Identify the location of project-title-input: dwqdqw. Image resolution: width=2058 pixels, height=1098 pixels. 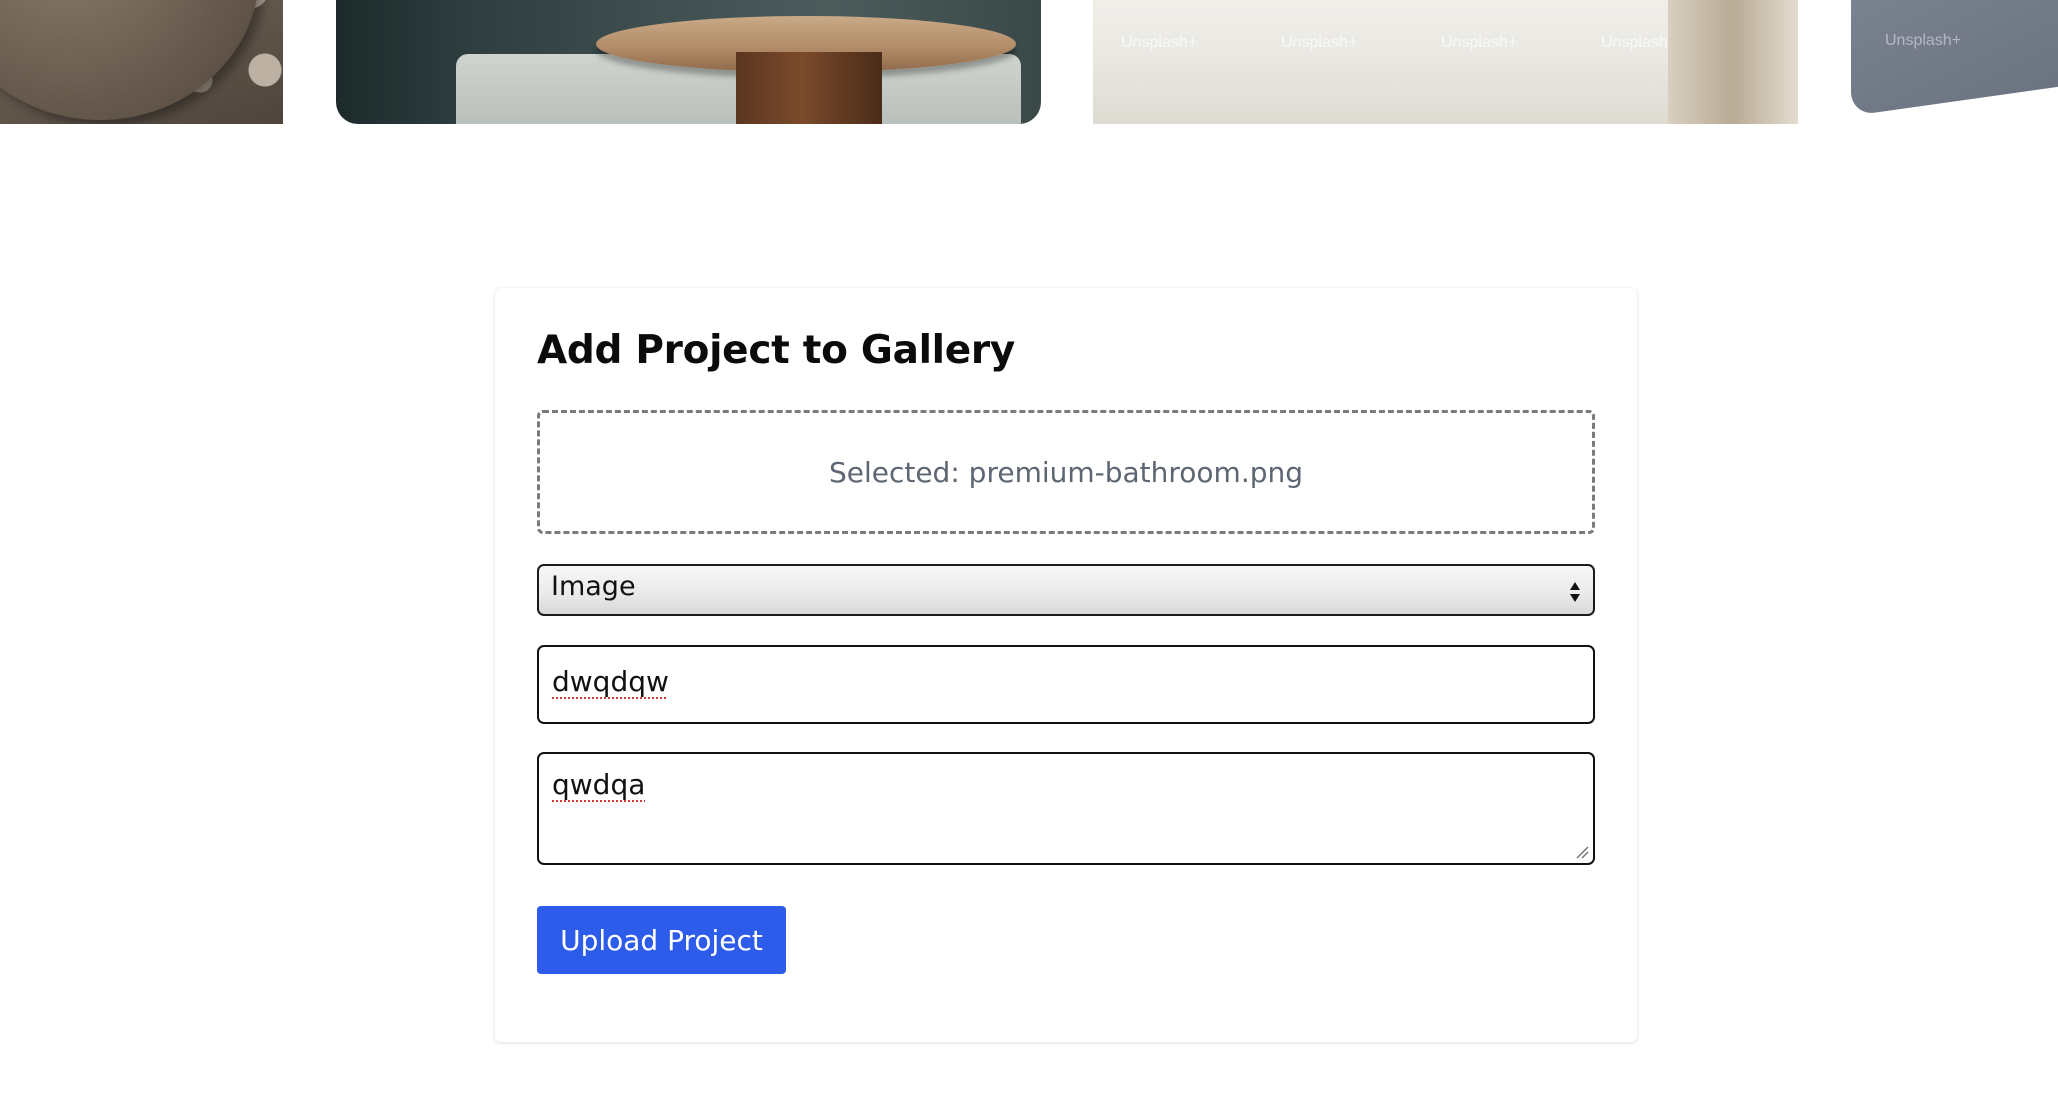
(1066, 684).